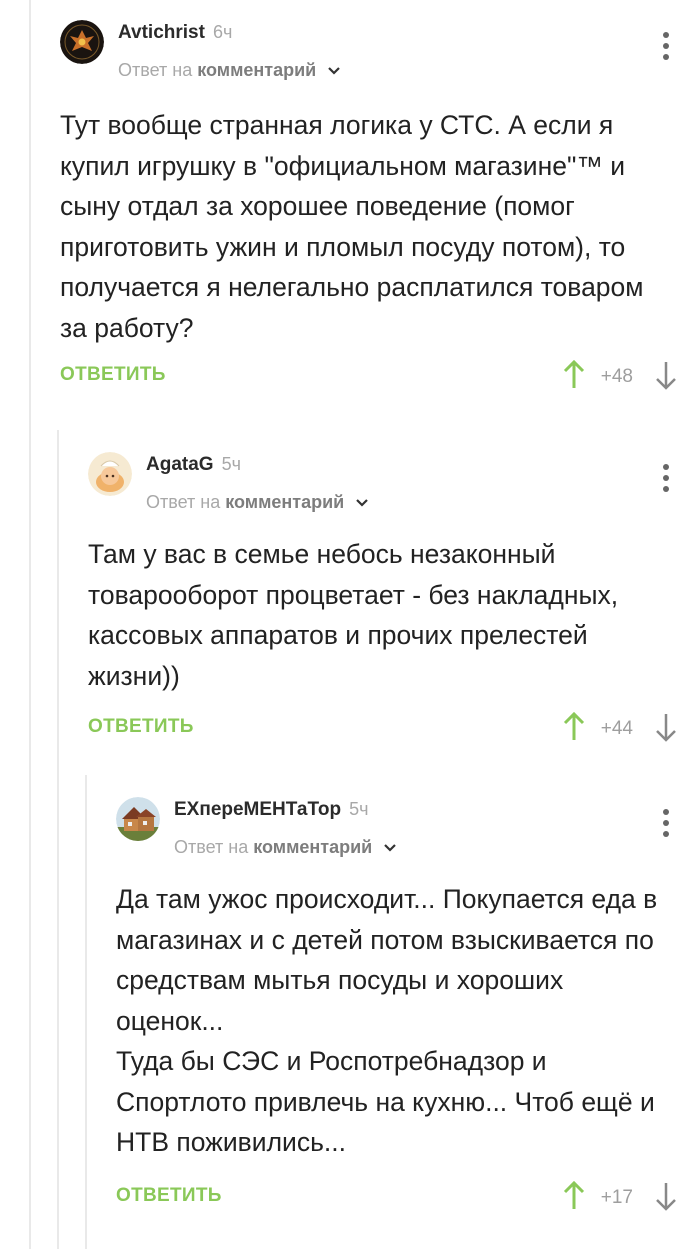 The image size is (700, 1249). I want to click on cartoon-avatar-icon, so click(110, 474).